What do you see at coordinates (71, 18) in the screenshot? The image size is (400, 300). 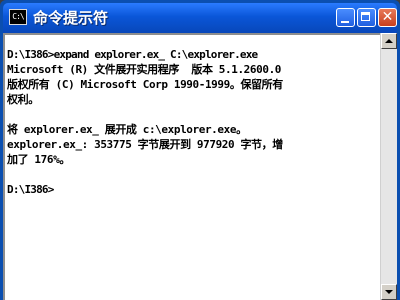 I see `window-title: 命令提示符` at bounding box center [71, 18].